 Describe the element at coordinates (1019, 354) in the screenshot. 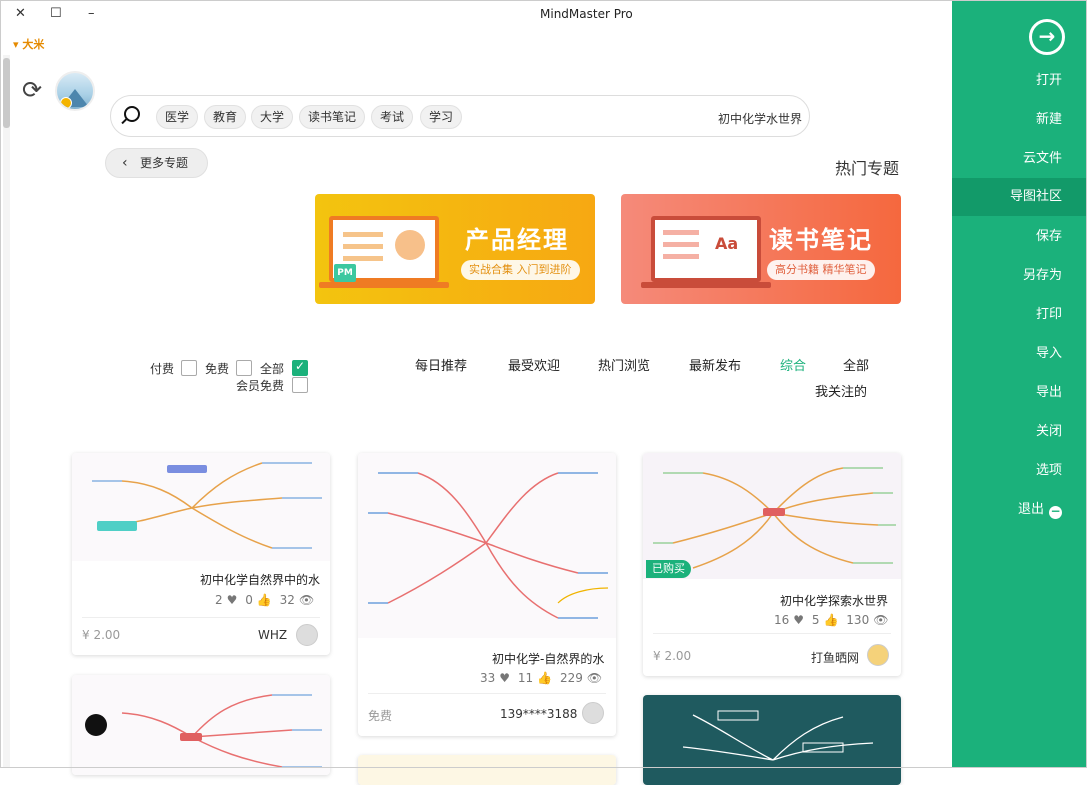

I see `sidebar-item-import: 导入` at that location.